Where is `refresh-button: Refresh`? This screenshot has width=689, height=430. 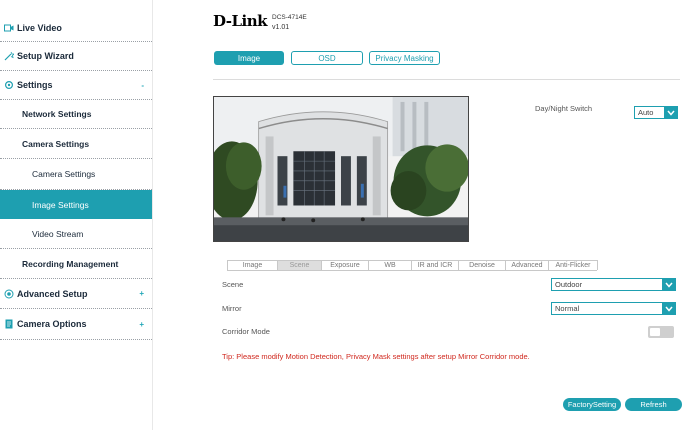 refresh-button: Refresh is located at coordinates (653, 404).